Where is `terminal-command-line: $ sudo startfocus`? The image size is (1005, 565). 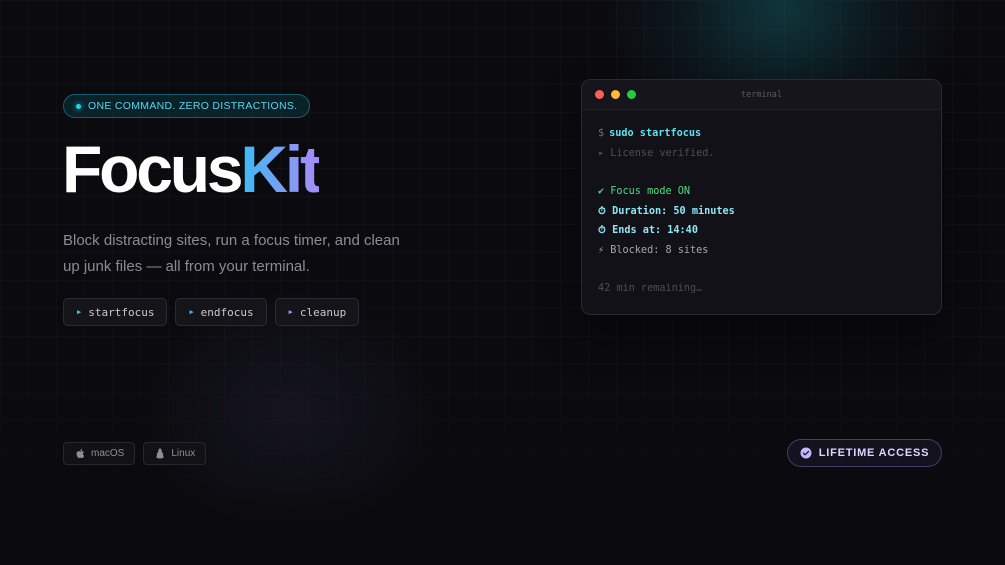 terminal-command-line: $ sudo startfocus is located at coordinates (761, 134).